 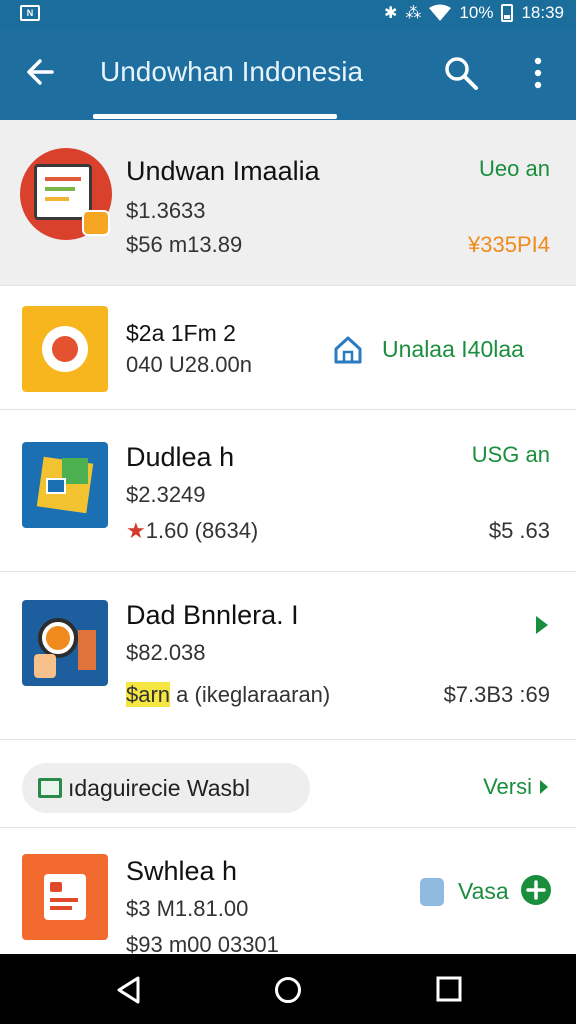 I want to click on system-nav-bar, so click(x=288, y=989).